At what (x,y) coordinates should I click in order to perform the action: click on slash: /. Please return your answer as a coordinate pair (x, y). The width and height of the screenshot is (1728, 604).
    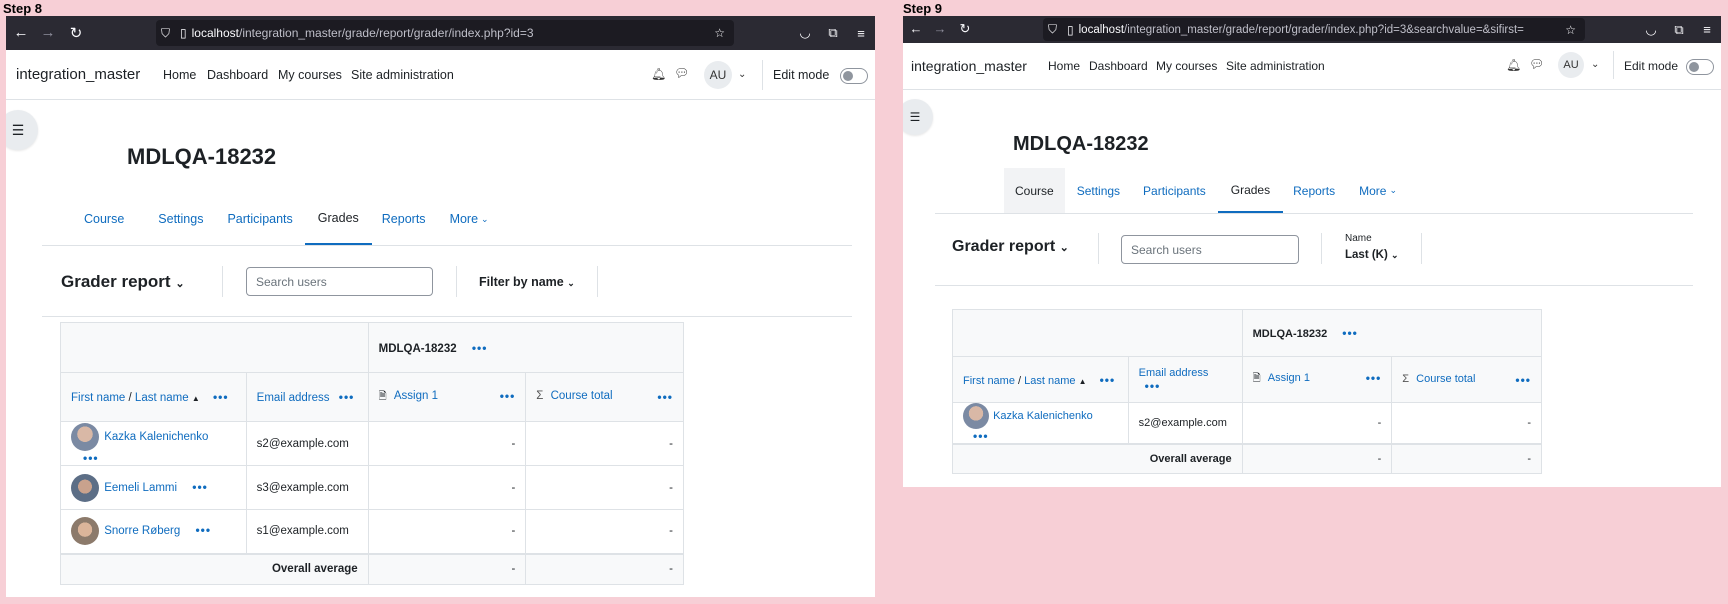
    Looking at the image, I should click on (130, 398).